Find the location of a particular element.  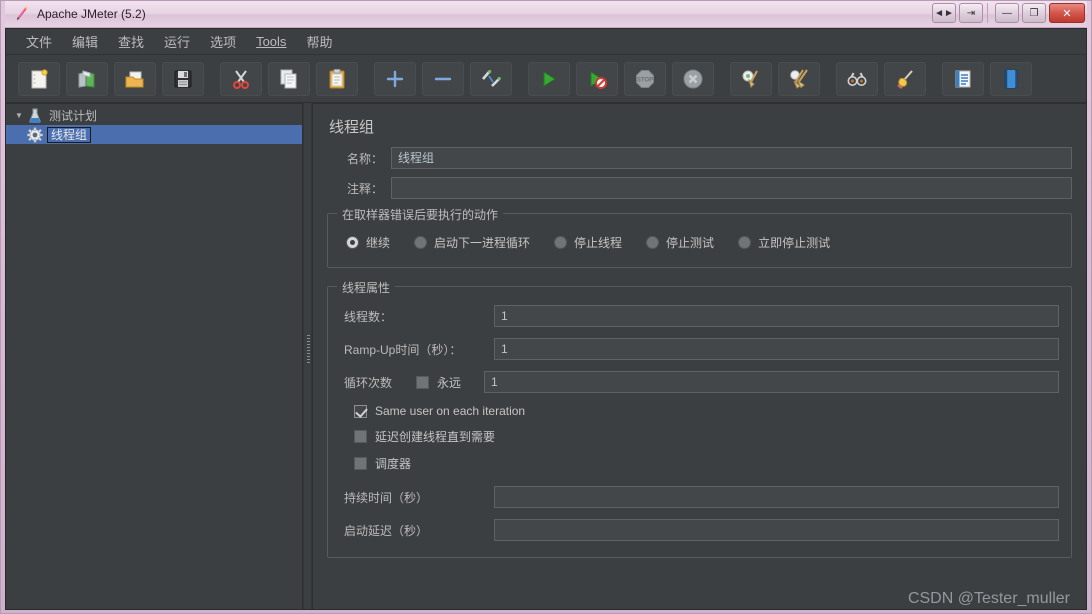

duration-input is located at coordinates (776, 497).